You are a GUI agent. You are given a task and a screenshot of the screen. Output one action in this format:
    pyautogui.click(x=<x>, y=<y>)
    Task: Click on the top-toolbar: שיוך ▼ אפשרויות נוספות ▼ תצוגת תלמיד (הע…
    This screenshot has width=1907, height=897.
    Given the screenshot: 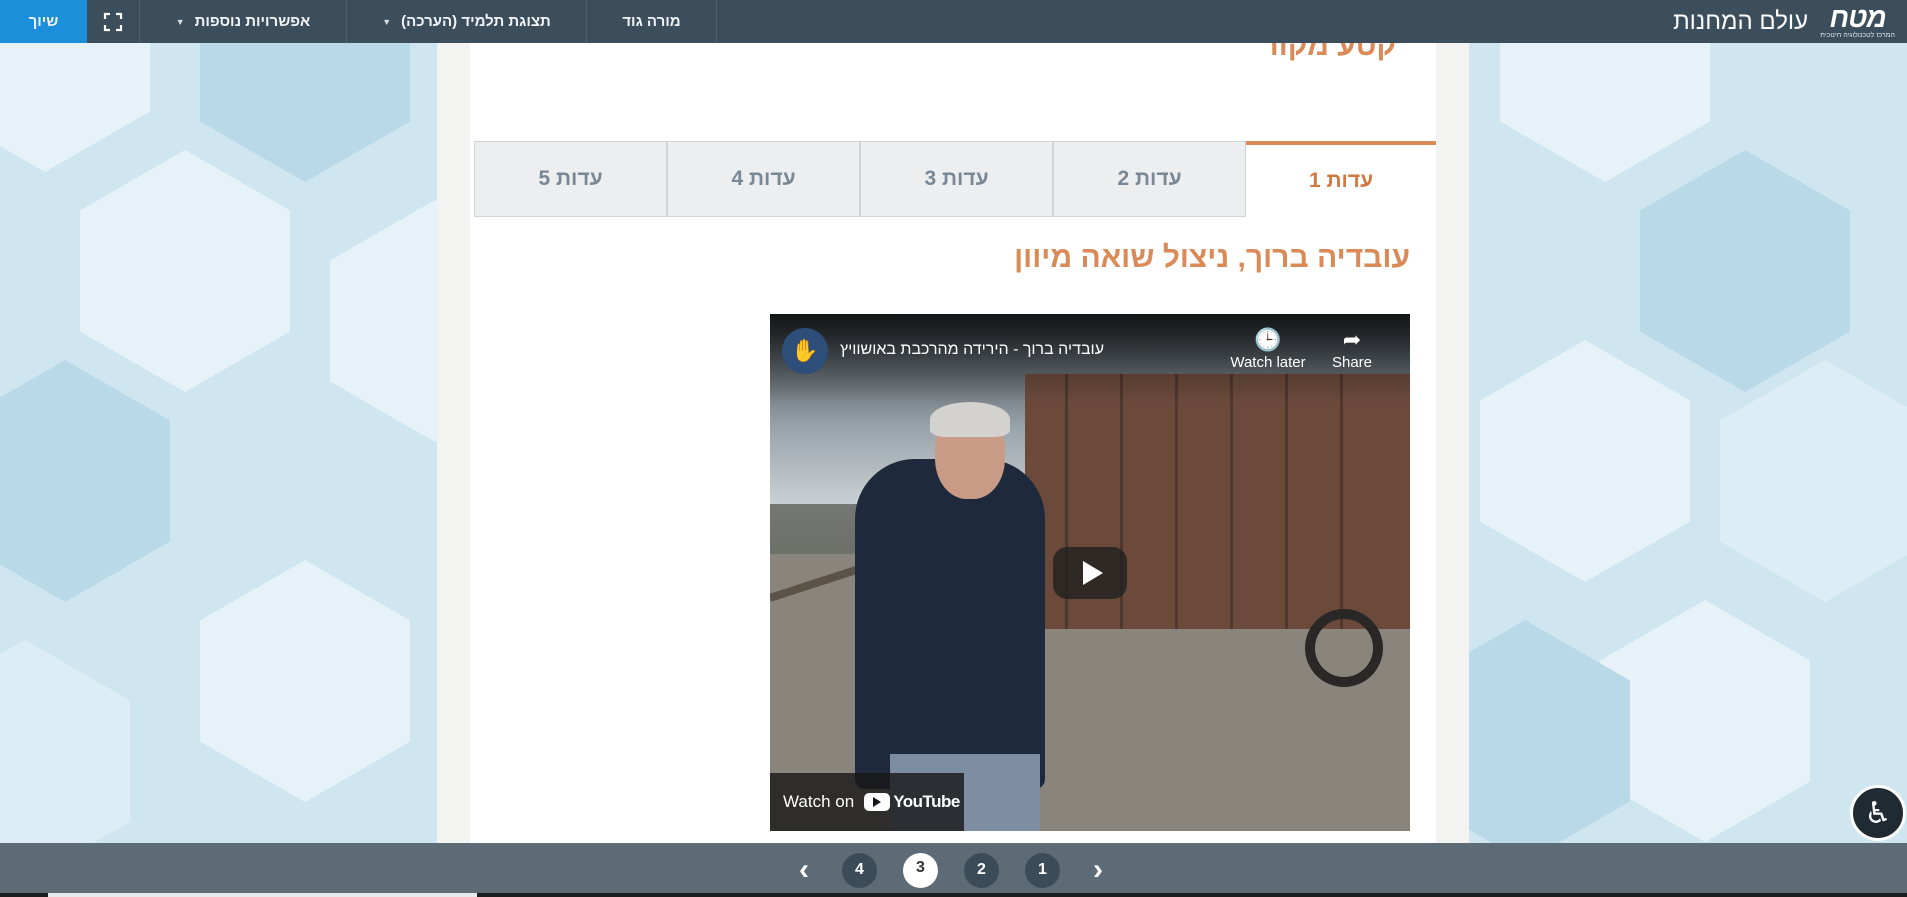 What is the action you would take?
    pyautogui.click(x=953, y=21)
    